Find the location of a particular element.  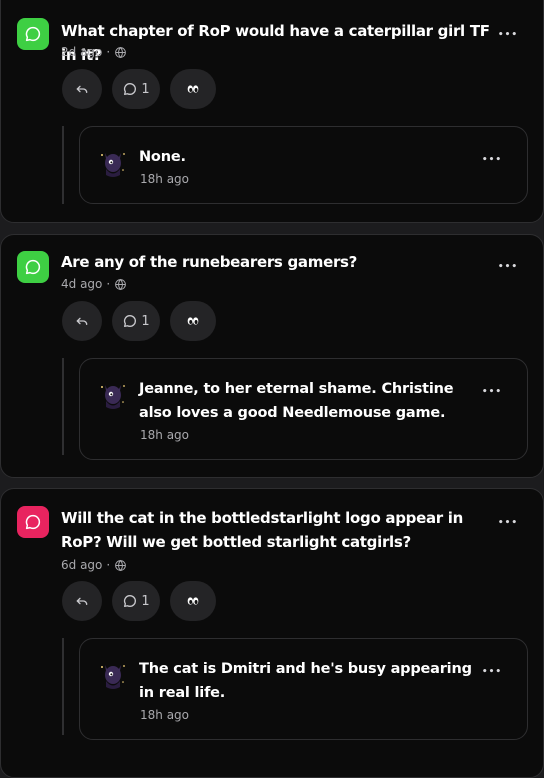

post-meta: 2d ago · is located at coordinates (94, 52).